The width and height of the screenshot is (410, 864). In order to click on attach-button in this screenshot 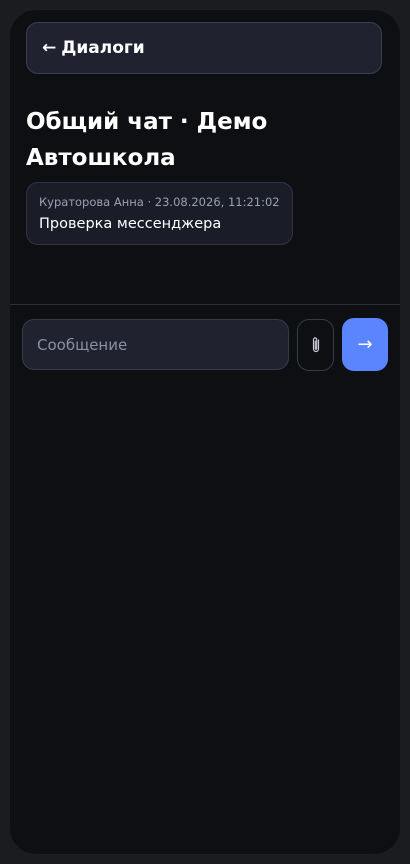, I will do `click(315, 345)`.